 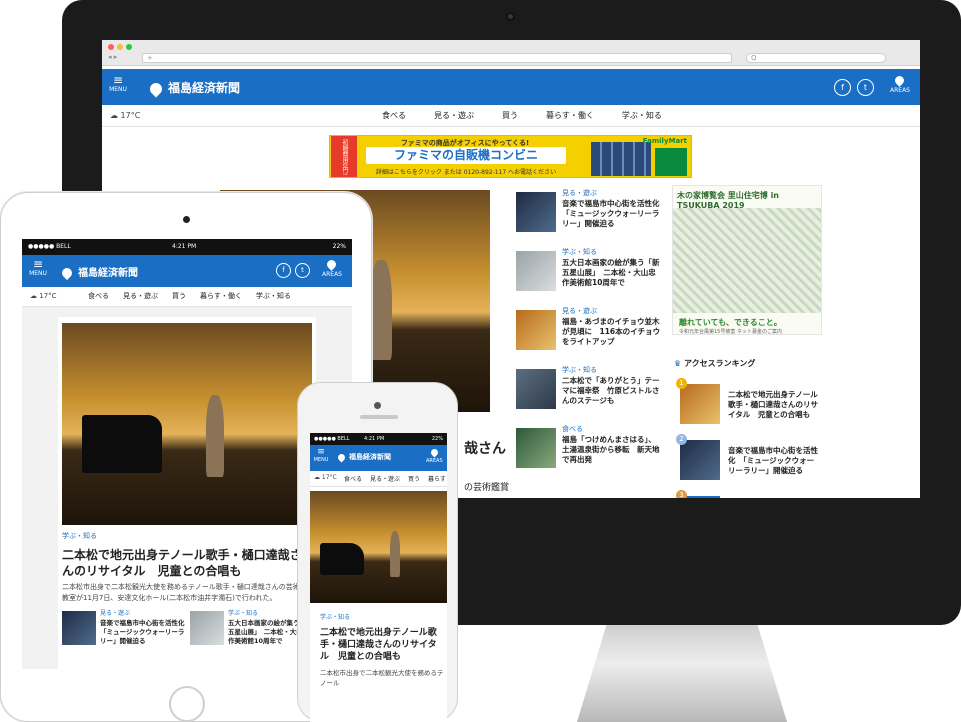 I want to click on rank-badge: 3, so click(x=681, y=494).